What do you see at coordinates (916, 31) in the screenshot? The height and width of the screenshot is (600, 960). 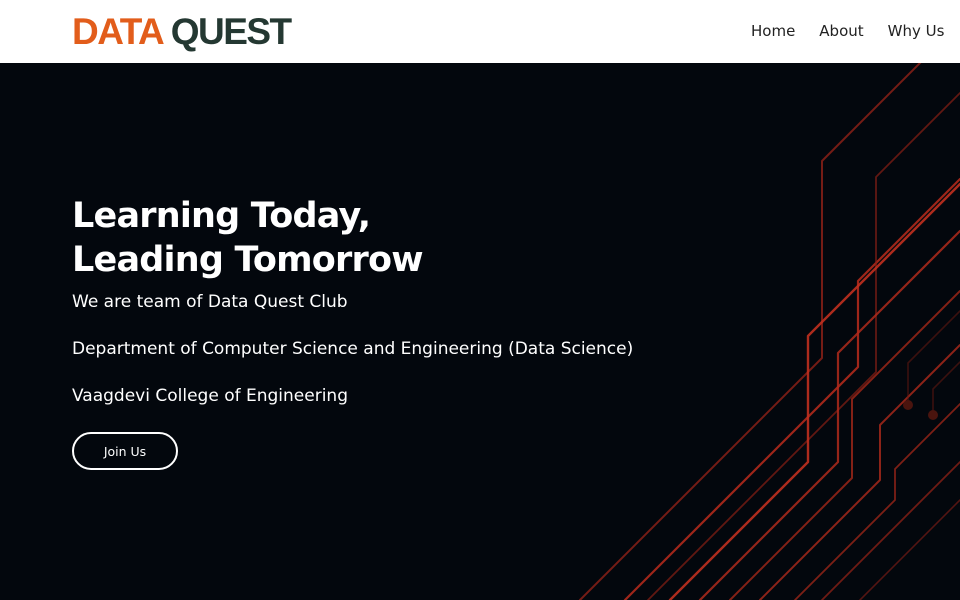 I see `nav-link-why-us: Why Us` at bounding box center [916, 31].